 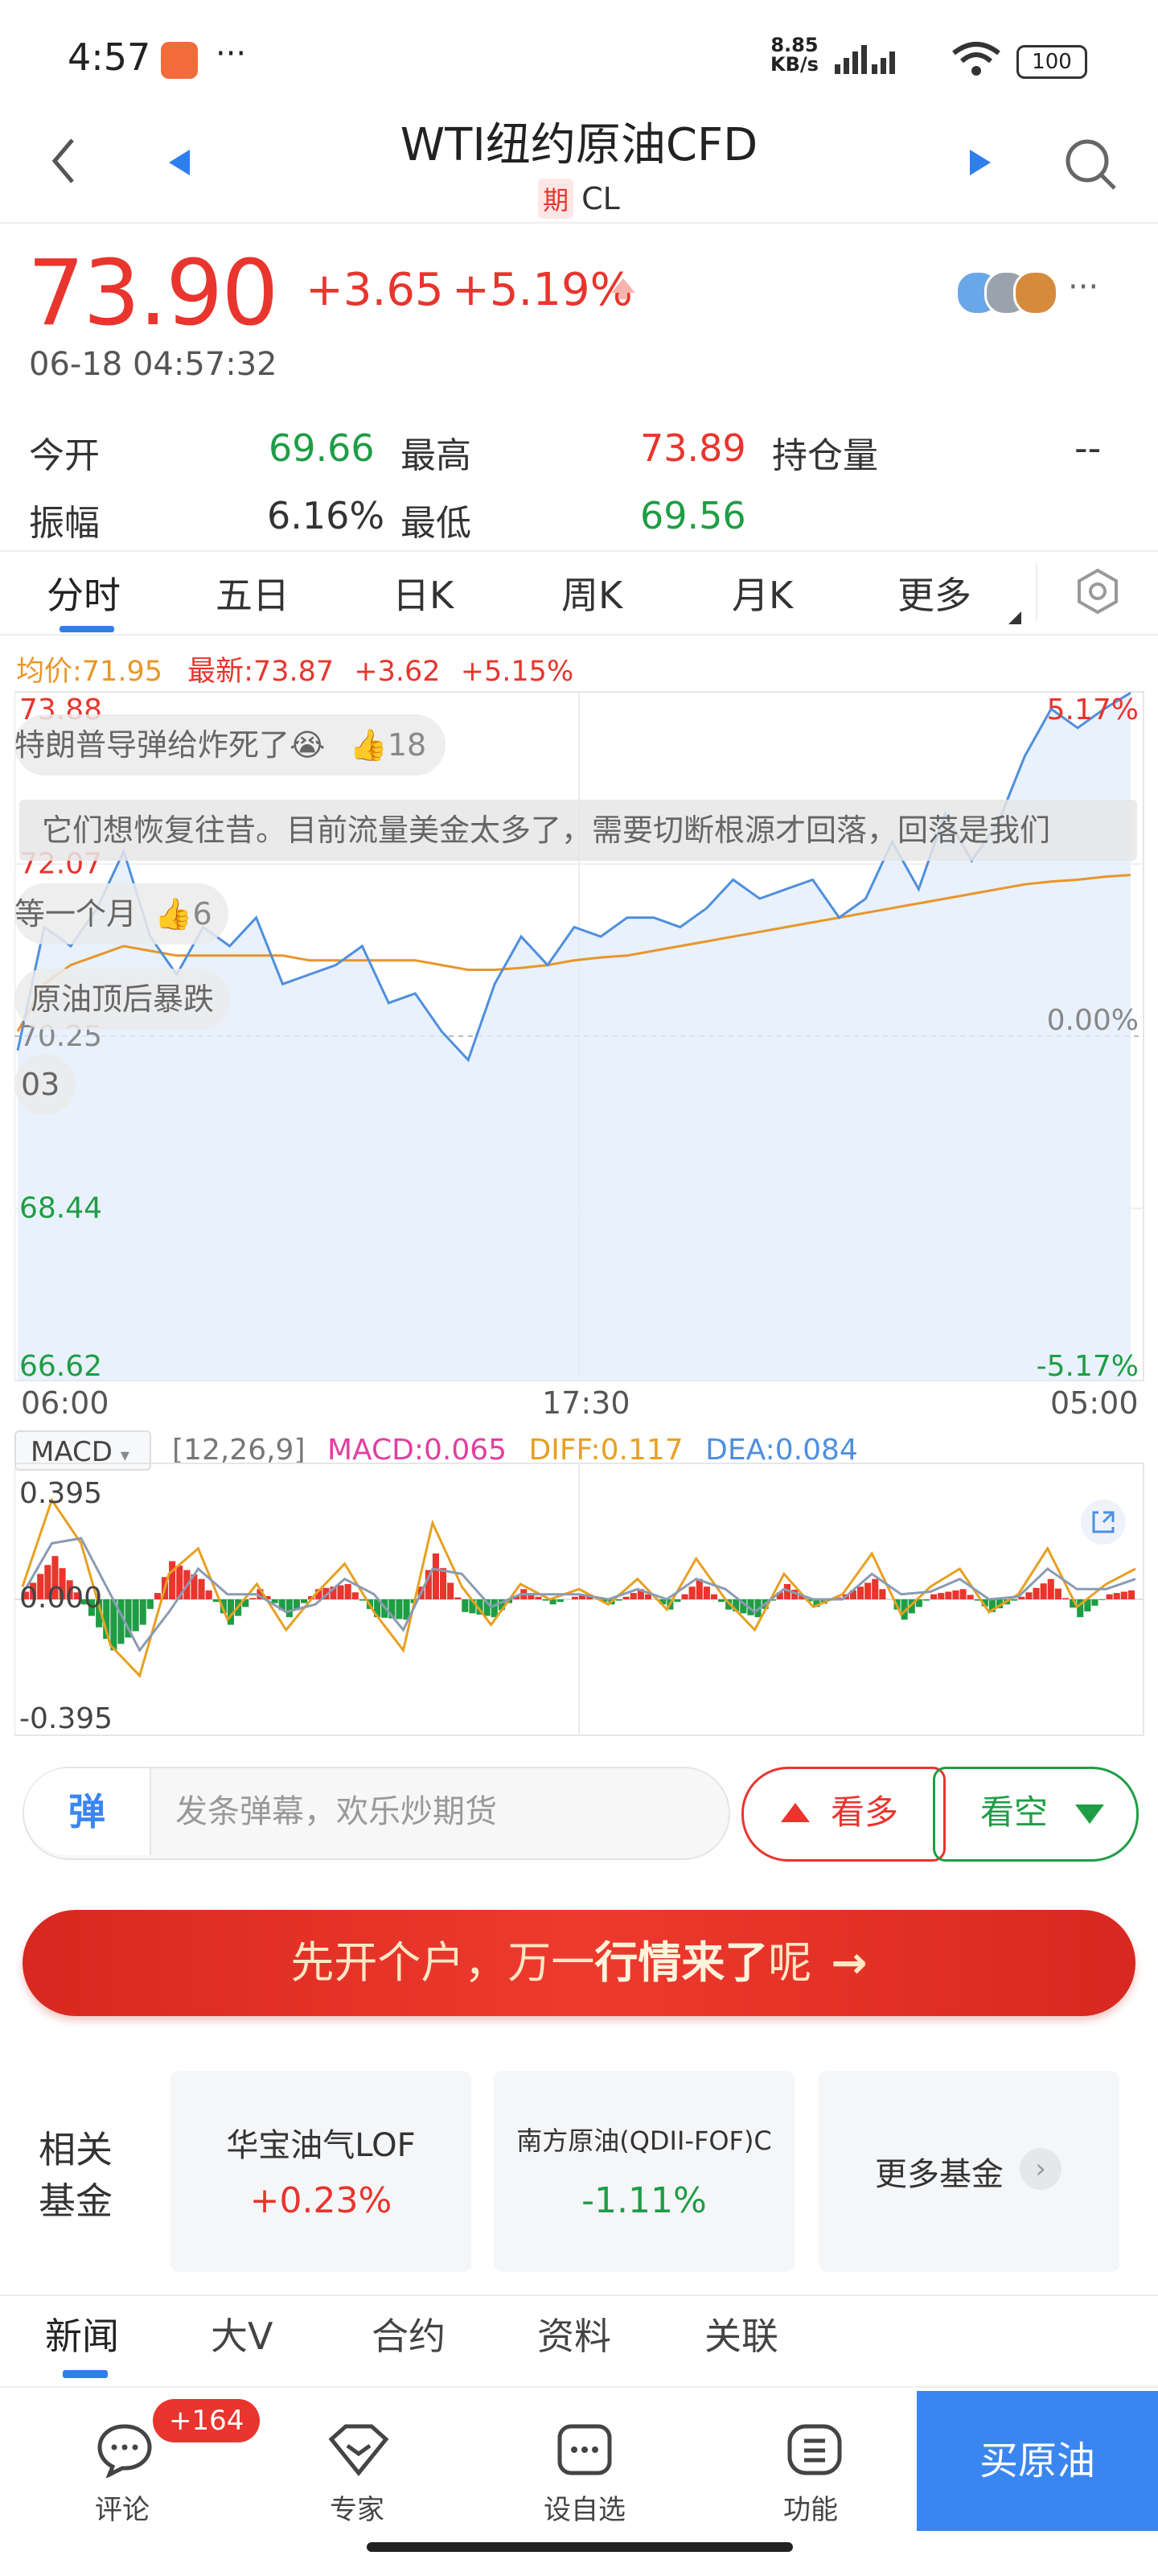 What do you see at coordinates (1083, 287) in the screenshot?
I see `more-options-icon: ···` at bounding box center [1083, 287].